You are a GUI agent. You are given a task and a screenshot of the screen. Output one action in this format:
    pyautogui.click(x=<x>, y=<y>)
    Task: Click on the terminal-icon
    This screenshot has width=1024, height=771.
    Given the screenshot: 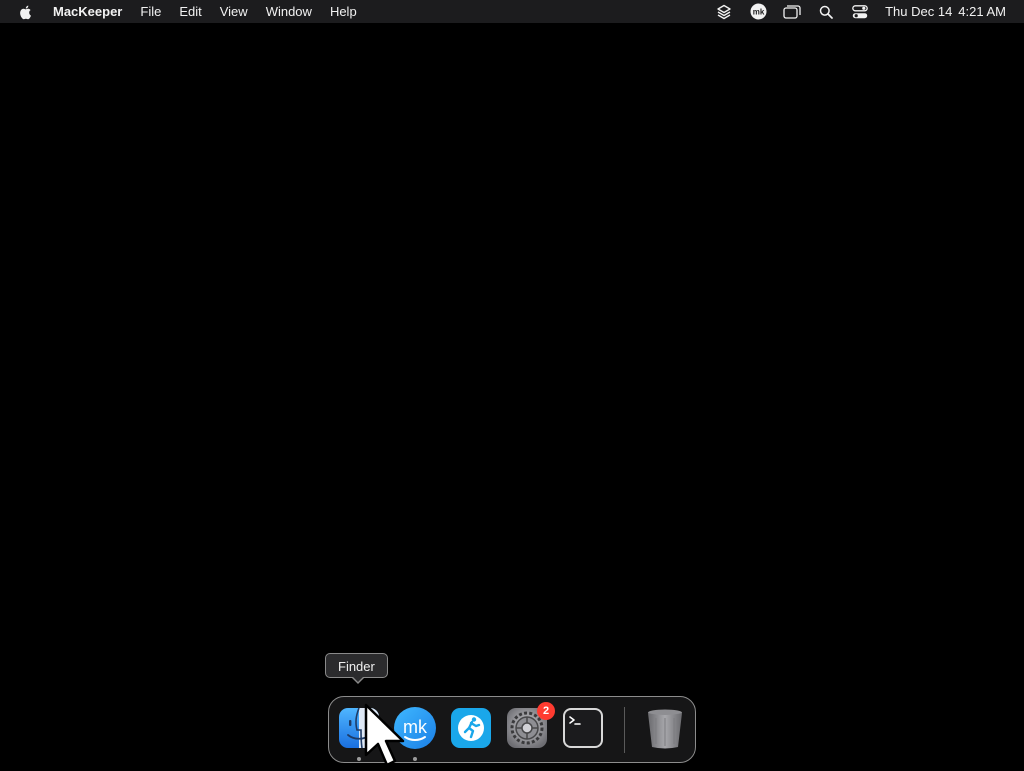 What is the action you would take?
    pyautogui.click(x=583, y=728)
    